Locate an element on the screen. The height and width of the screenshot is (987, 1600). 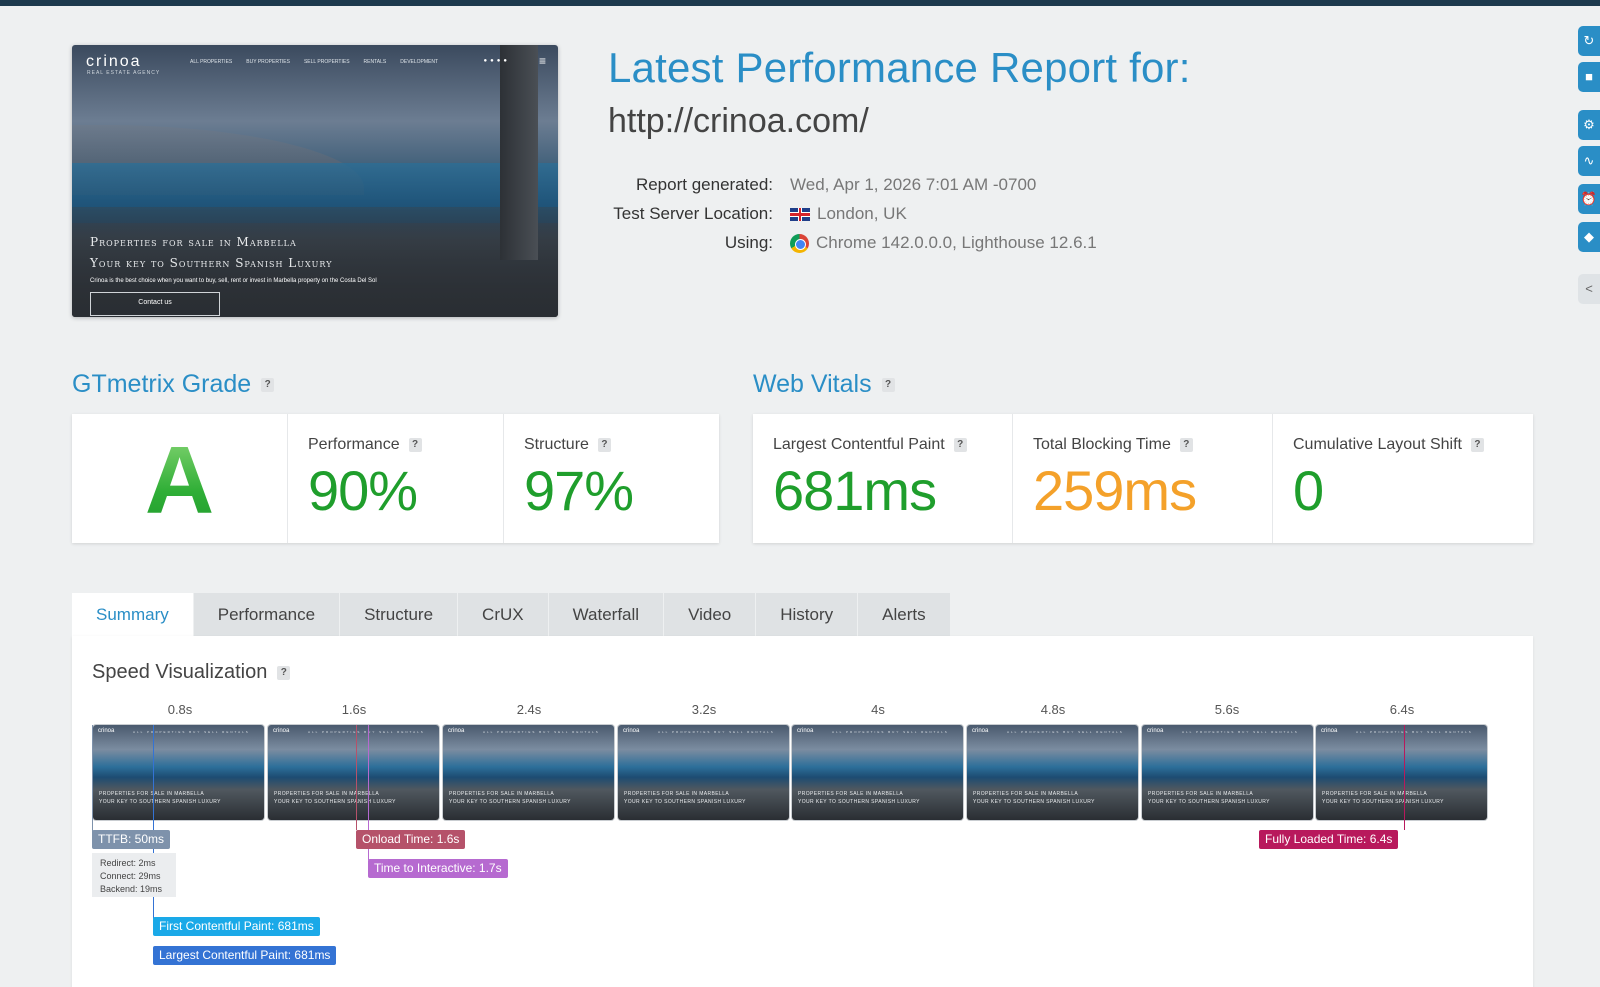
screenshot-nav-item: BUY PROPERTIES is located at coordinates (268, 62).